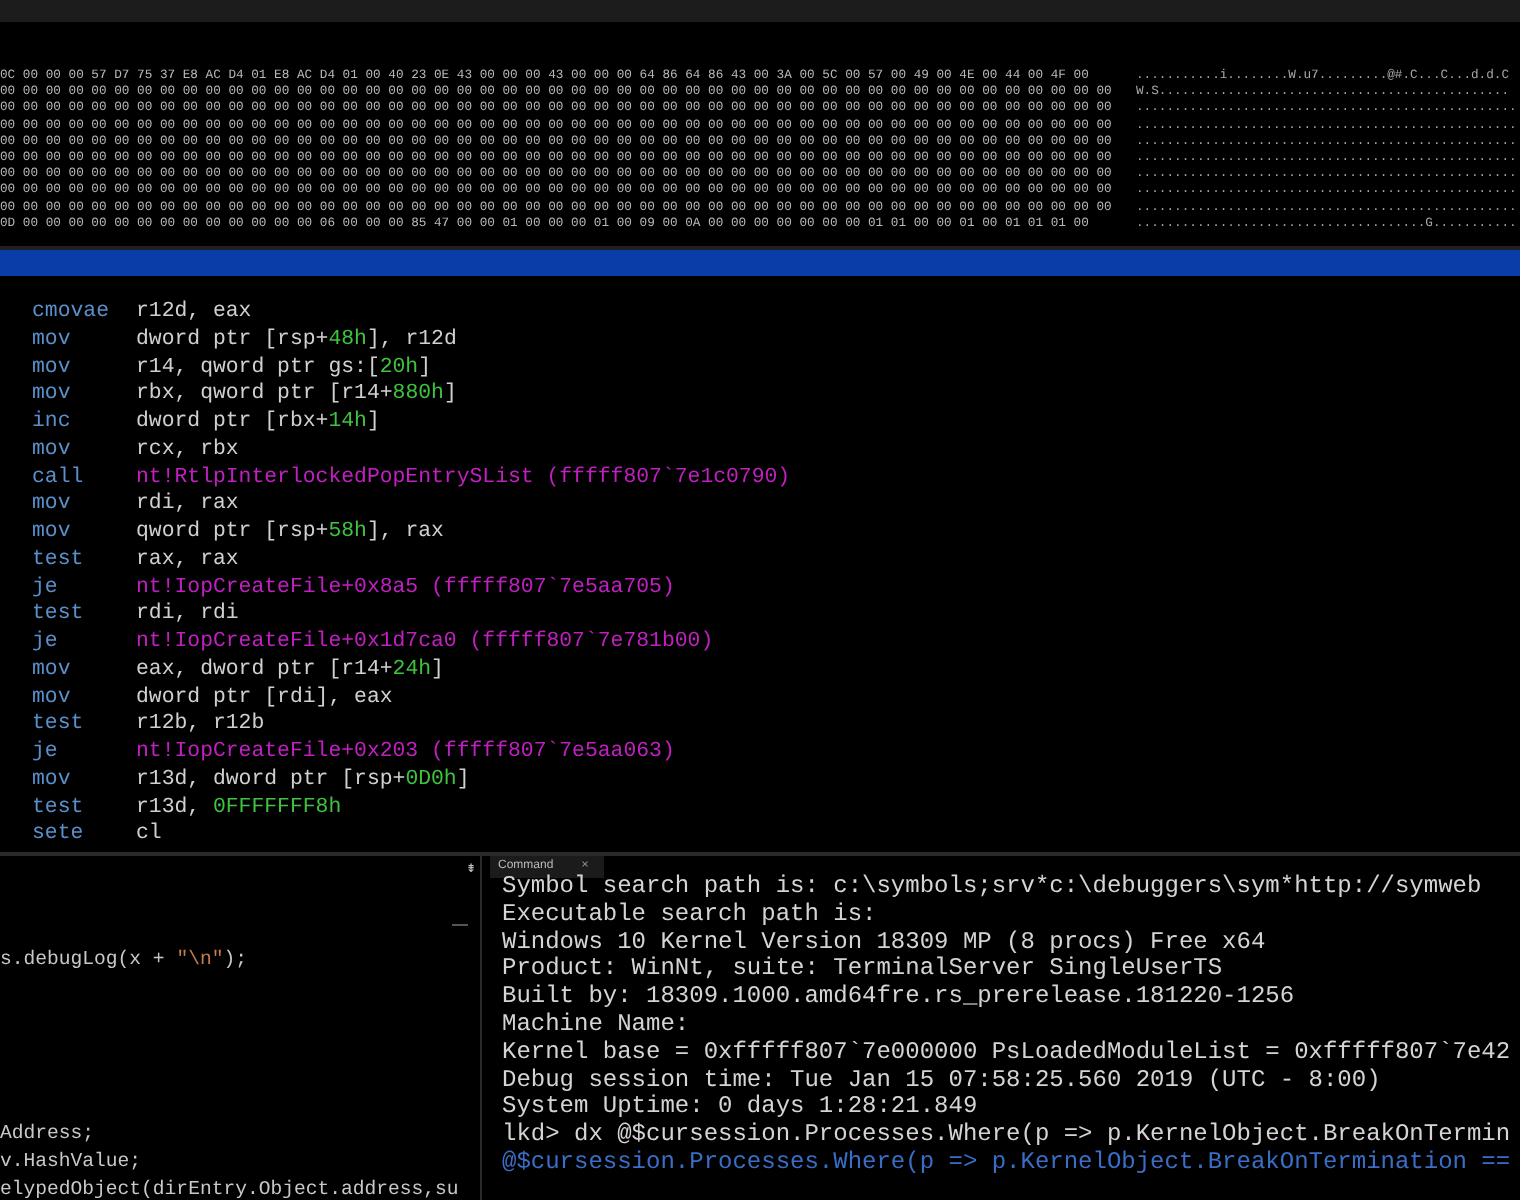 The width and height of the screenshot is (1520, 1200). Describe the element at coordinates (460, 925) in the screenshot. I see `scrollbar-thumb` at that location.